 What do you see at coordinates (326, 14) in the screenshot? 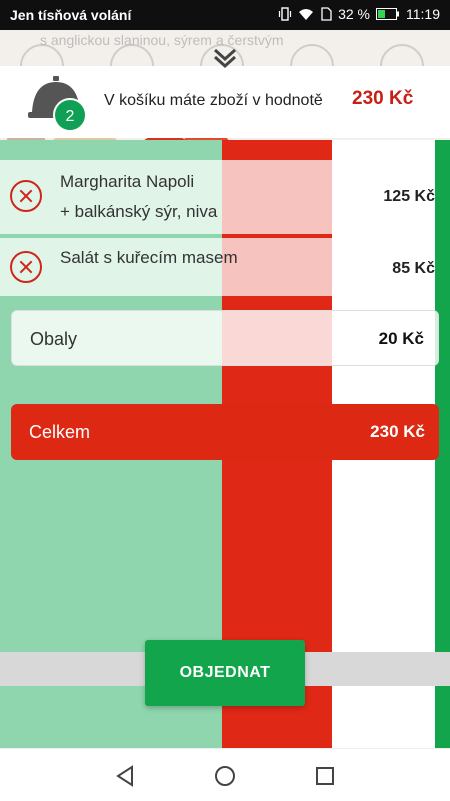
I see `sim-icon` at bounding box center [326, 14].